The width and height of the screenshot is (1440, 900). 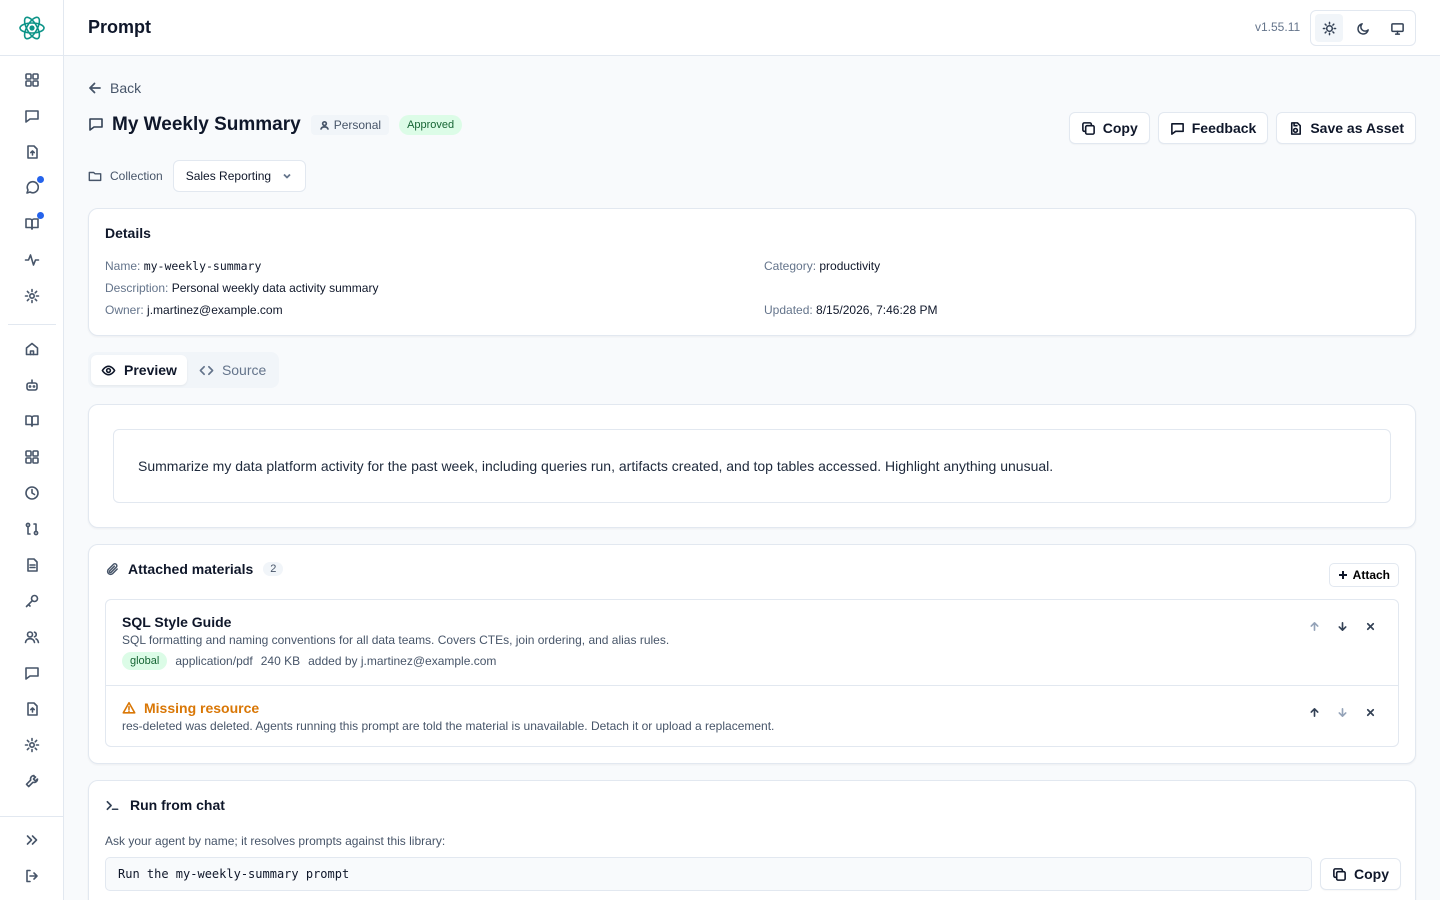 I want to click on sidebar, so click(x=32, y=450).